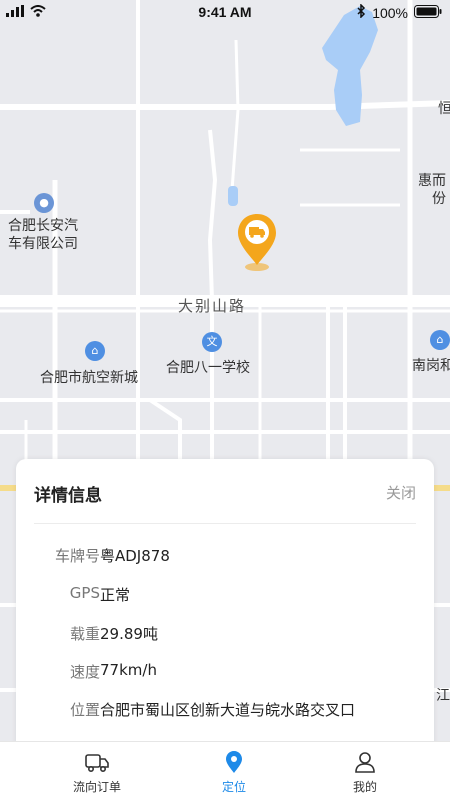  Describe the element at coordinates (44, 203) in the screenshot. I see `location-pin-icon: ●` at that location.